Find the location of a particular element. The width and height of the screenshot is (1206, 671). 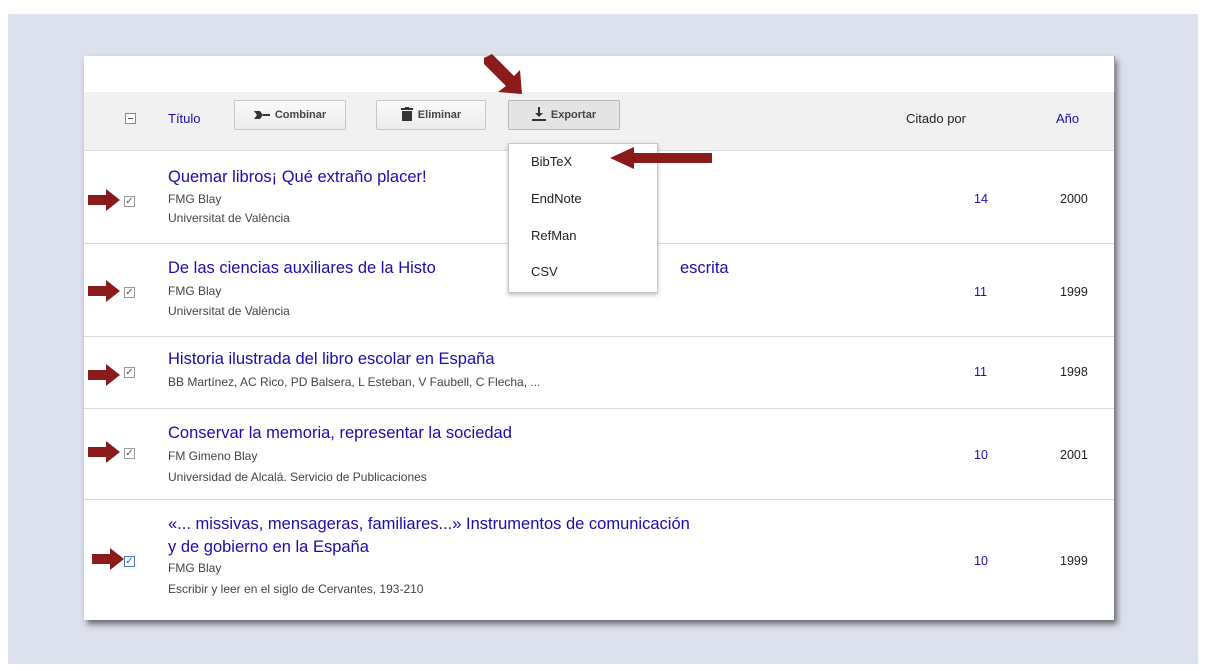

delete-label: Eliminar is located at coordinates (439, 115).